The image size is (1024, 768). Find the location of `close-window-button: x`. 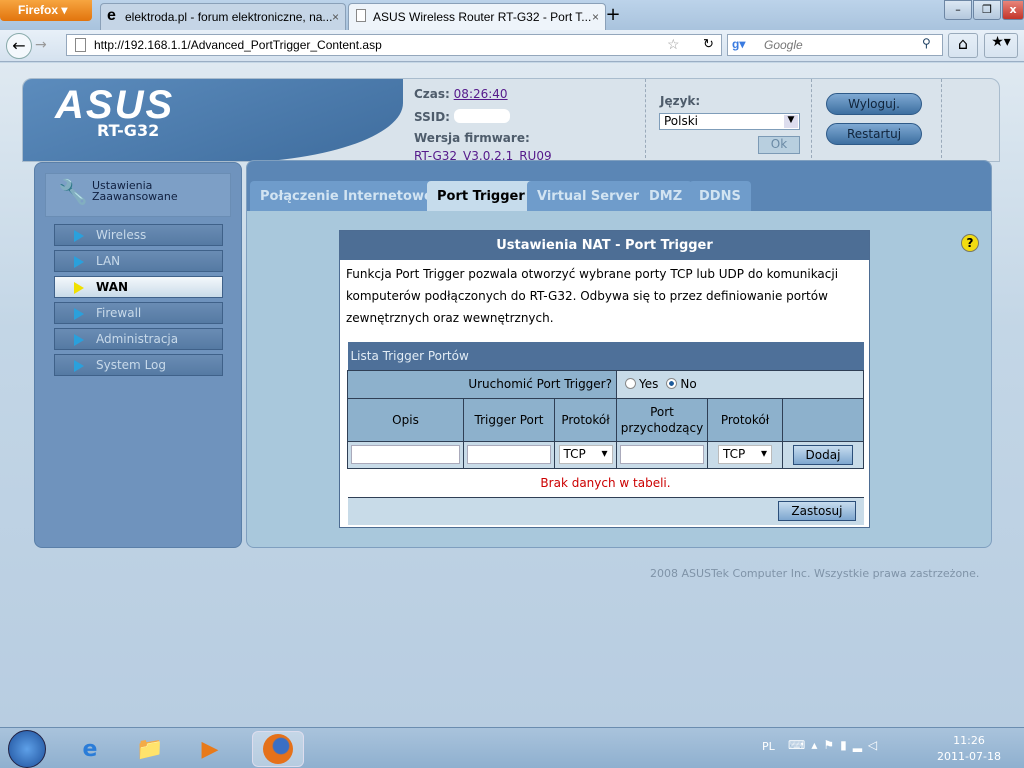

close-window-button: x is located at coordinates (1013, 10).